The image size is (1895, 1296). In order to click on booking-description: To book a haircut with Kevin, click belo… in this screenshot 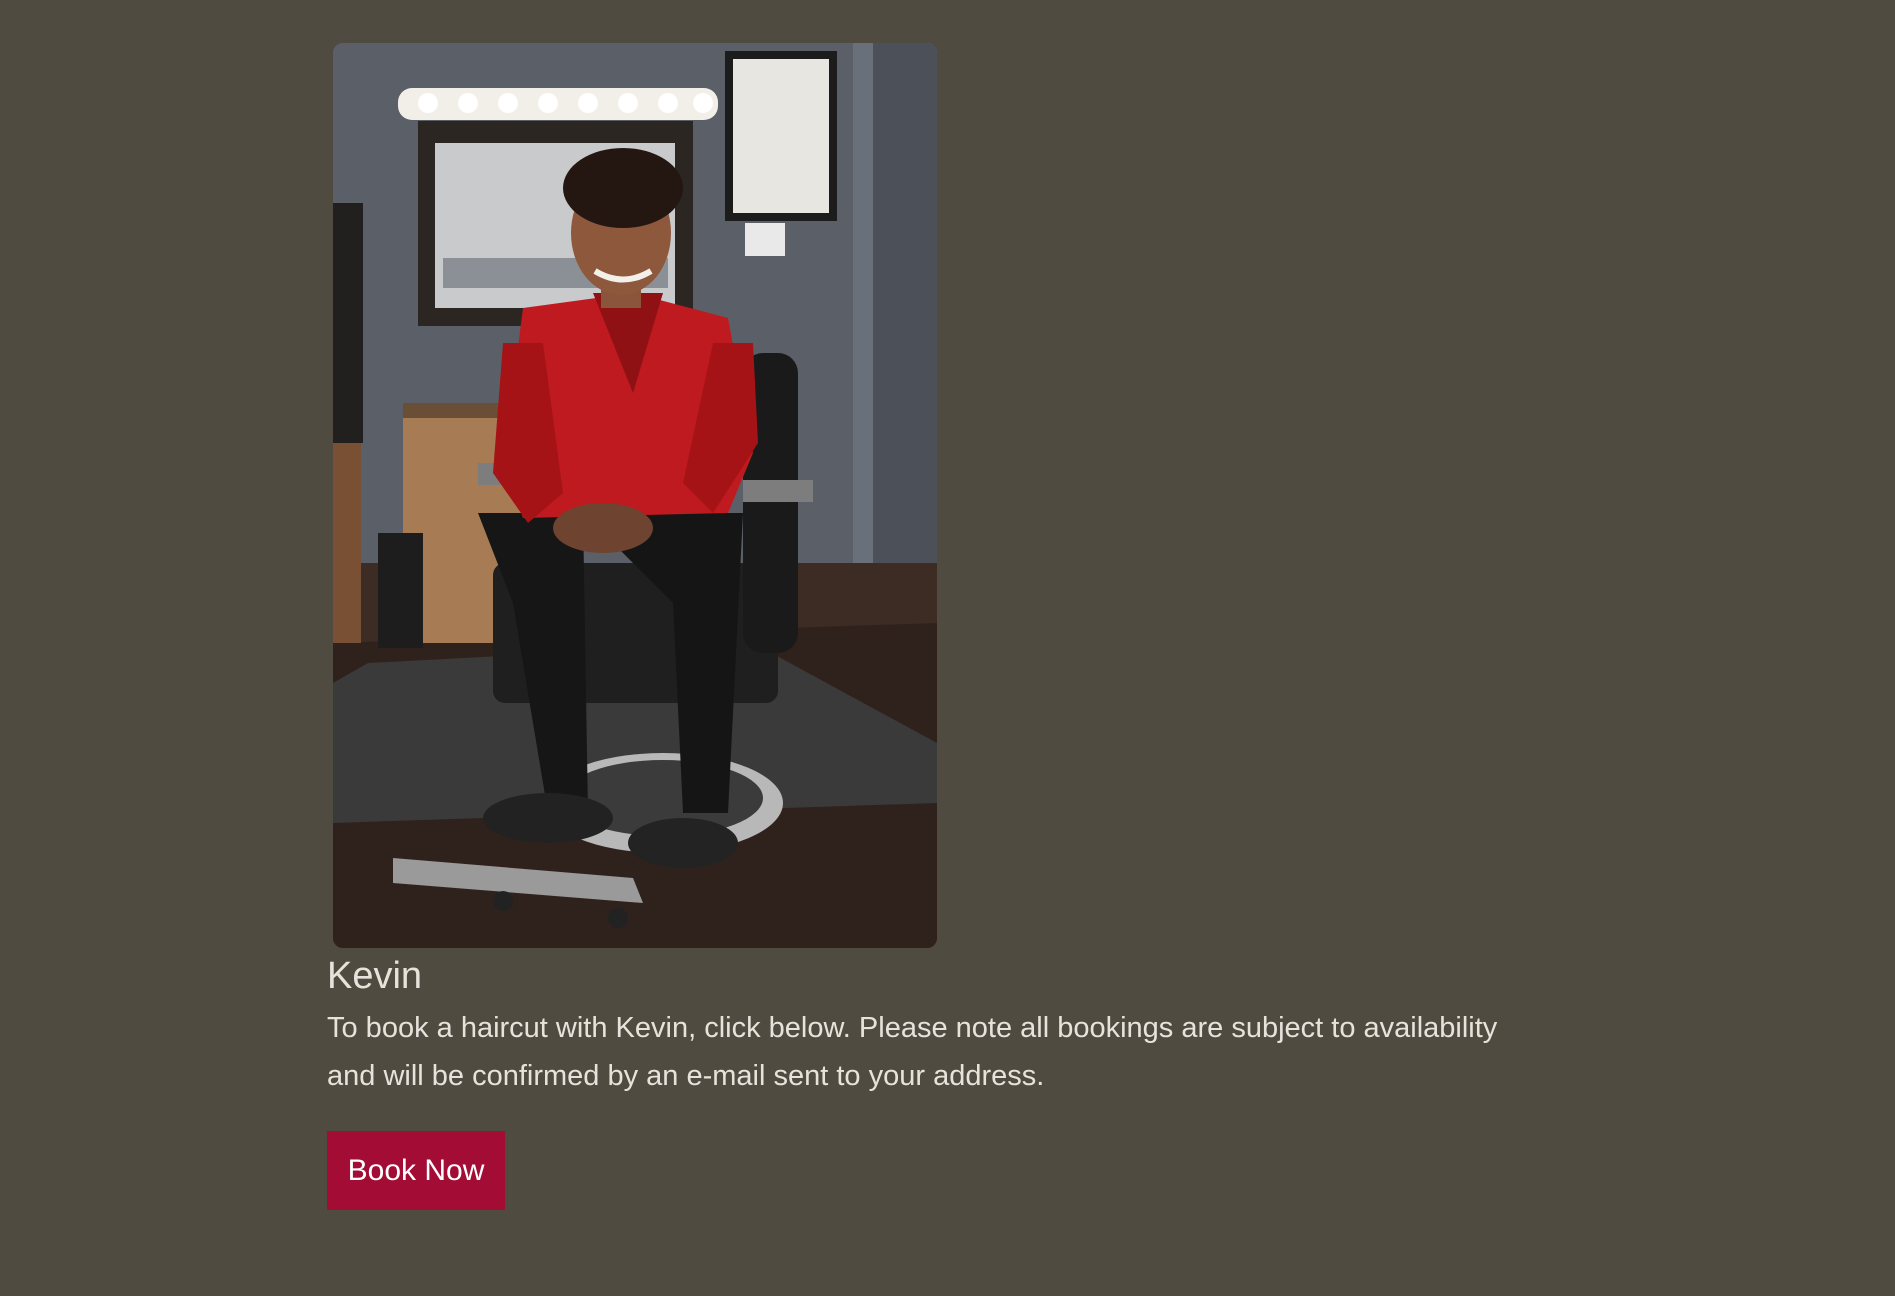, I will do `click(912, 1052)`.